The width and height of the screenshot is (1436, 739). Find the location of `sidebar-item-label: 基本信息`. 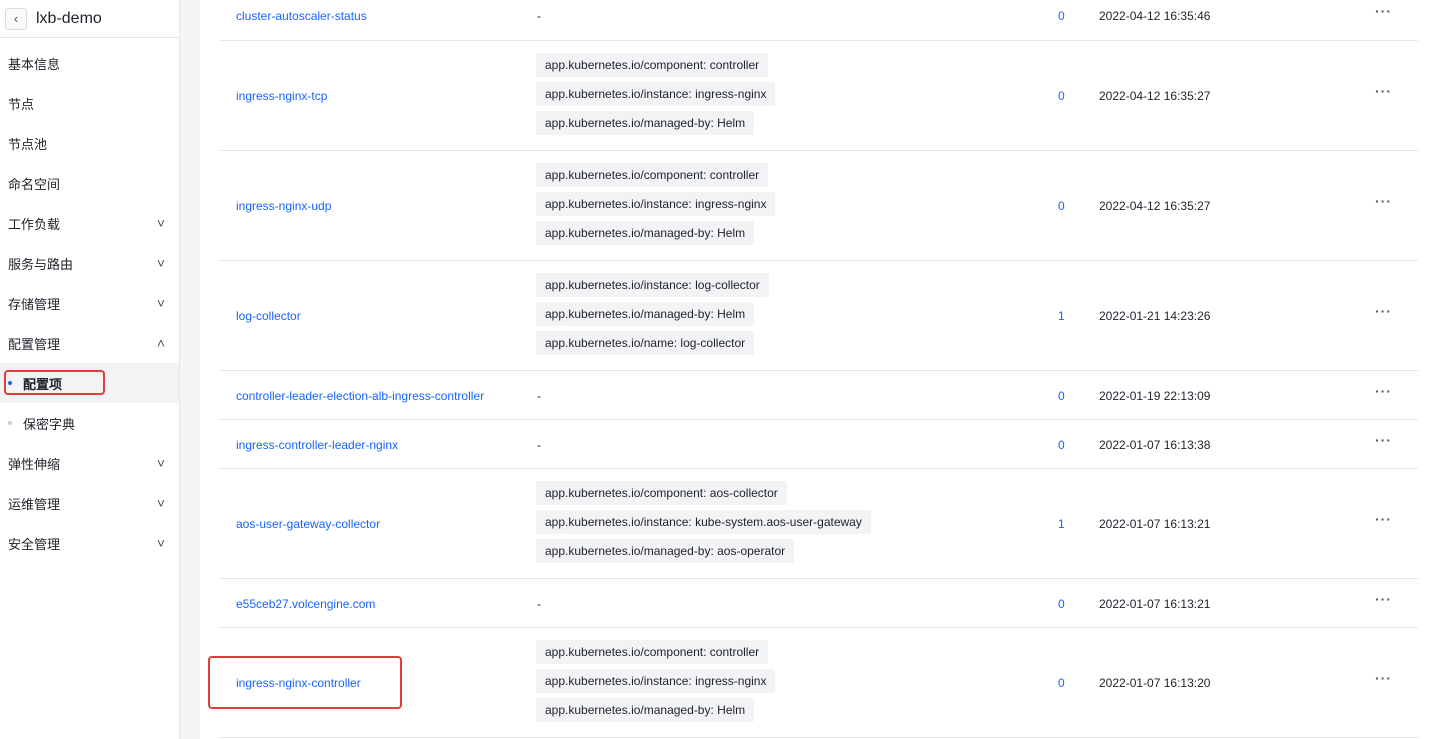

sidebar-item-label: 基本信息 is located at coordinates (34, 64).